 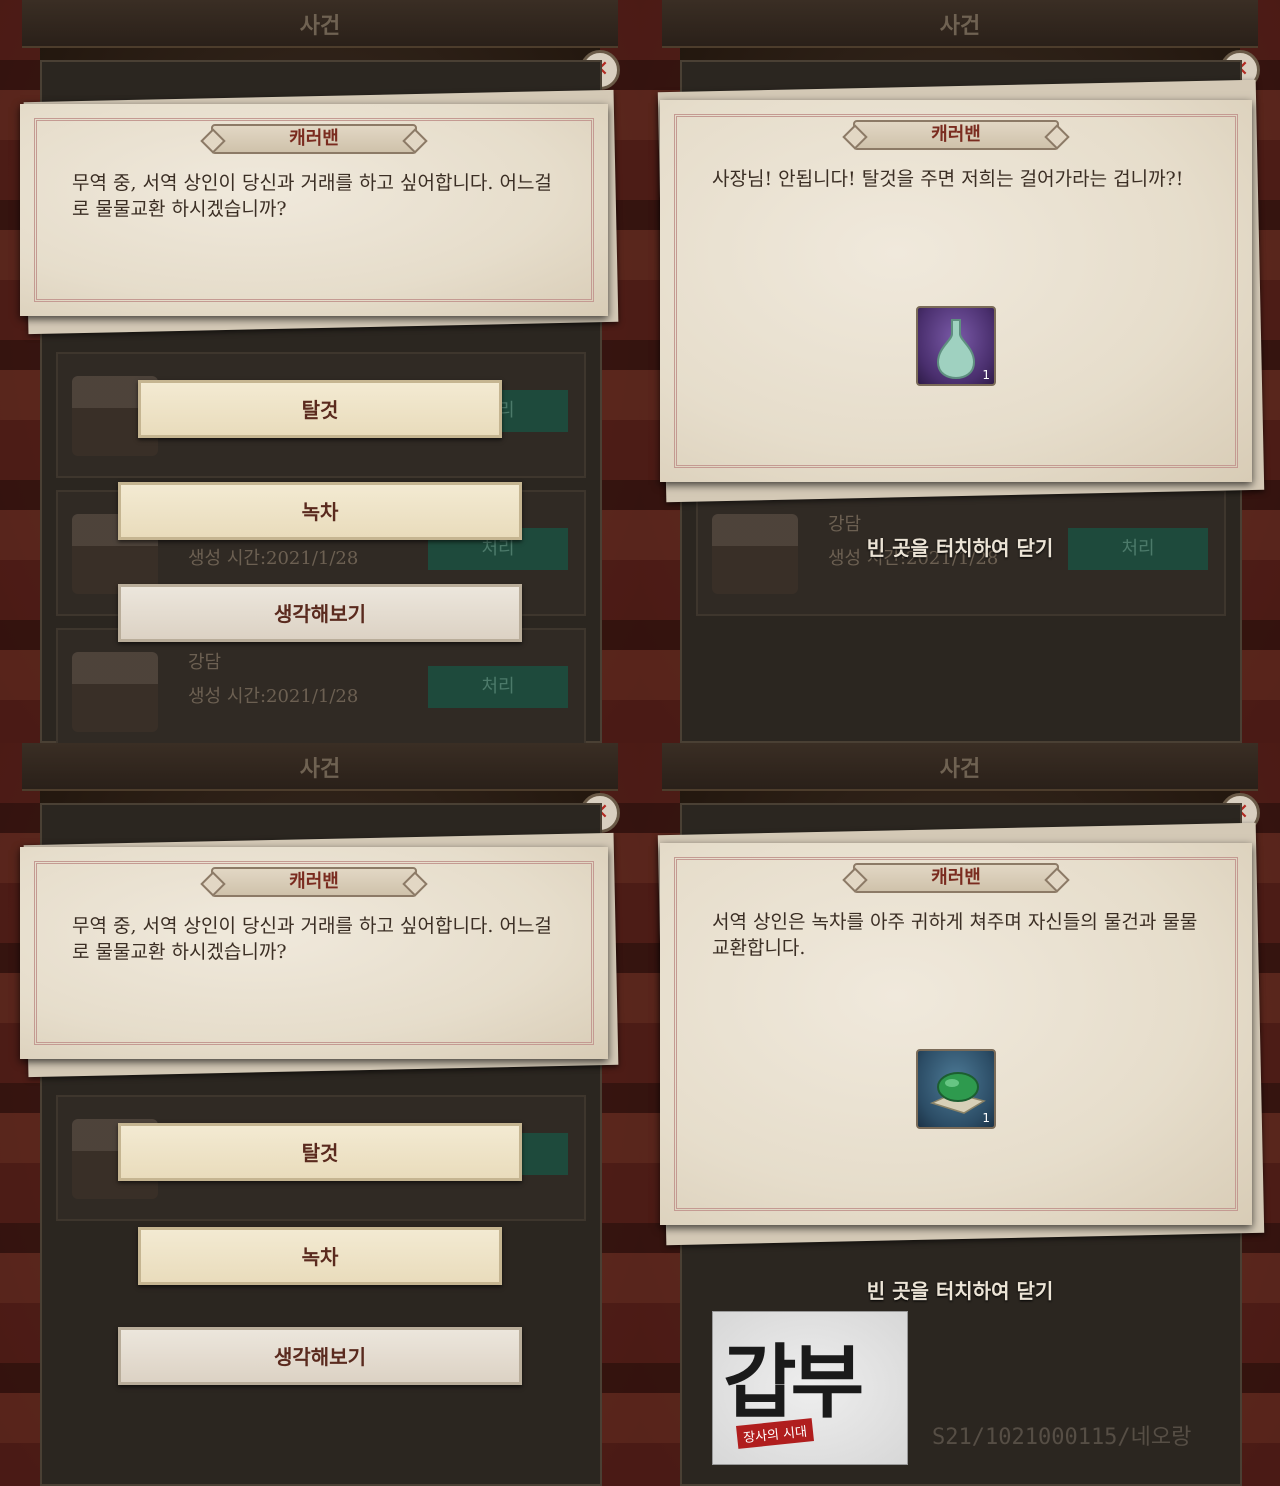 I want to click on game-logo: 갑부 장사의 시대, so click(x=810, y=1388).